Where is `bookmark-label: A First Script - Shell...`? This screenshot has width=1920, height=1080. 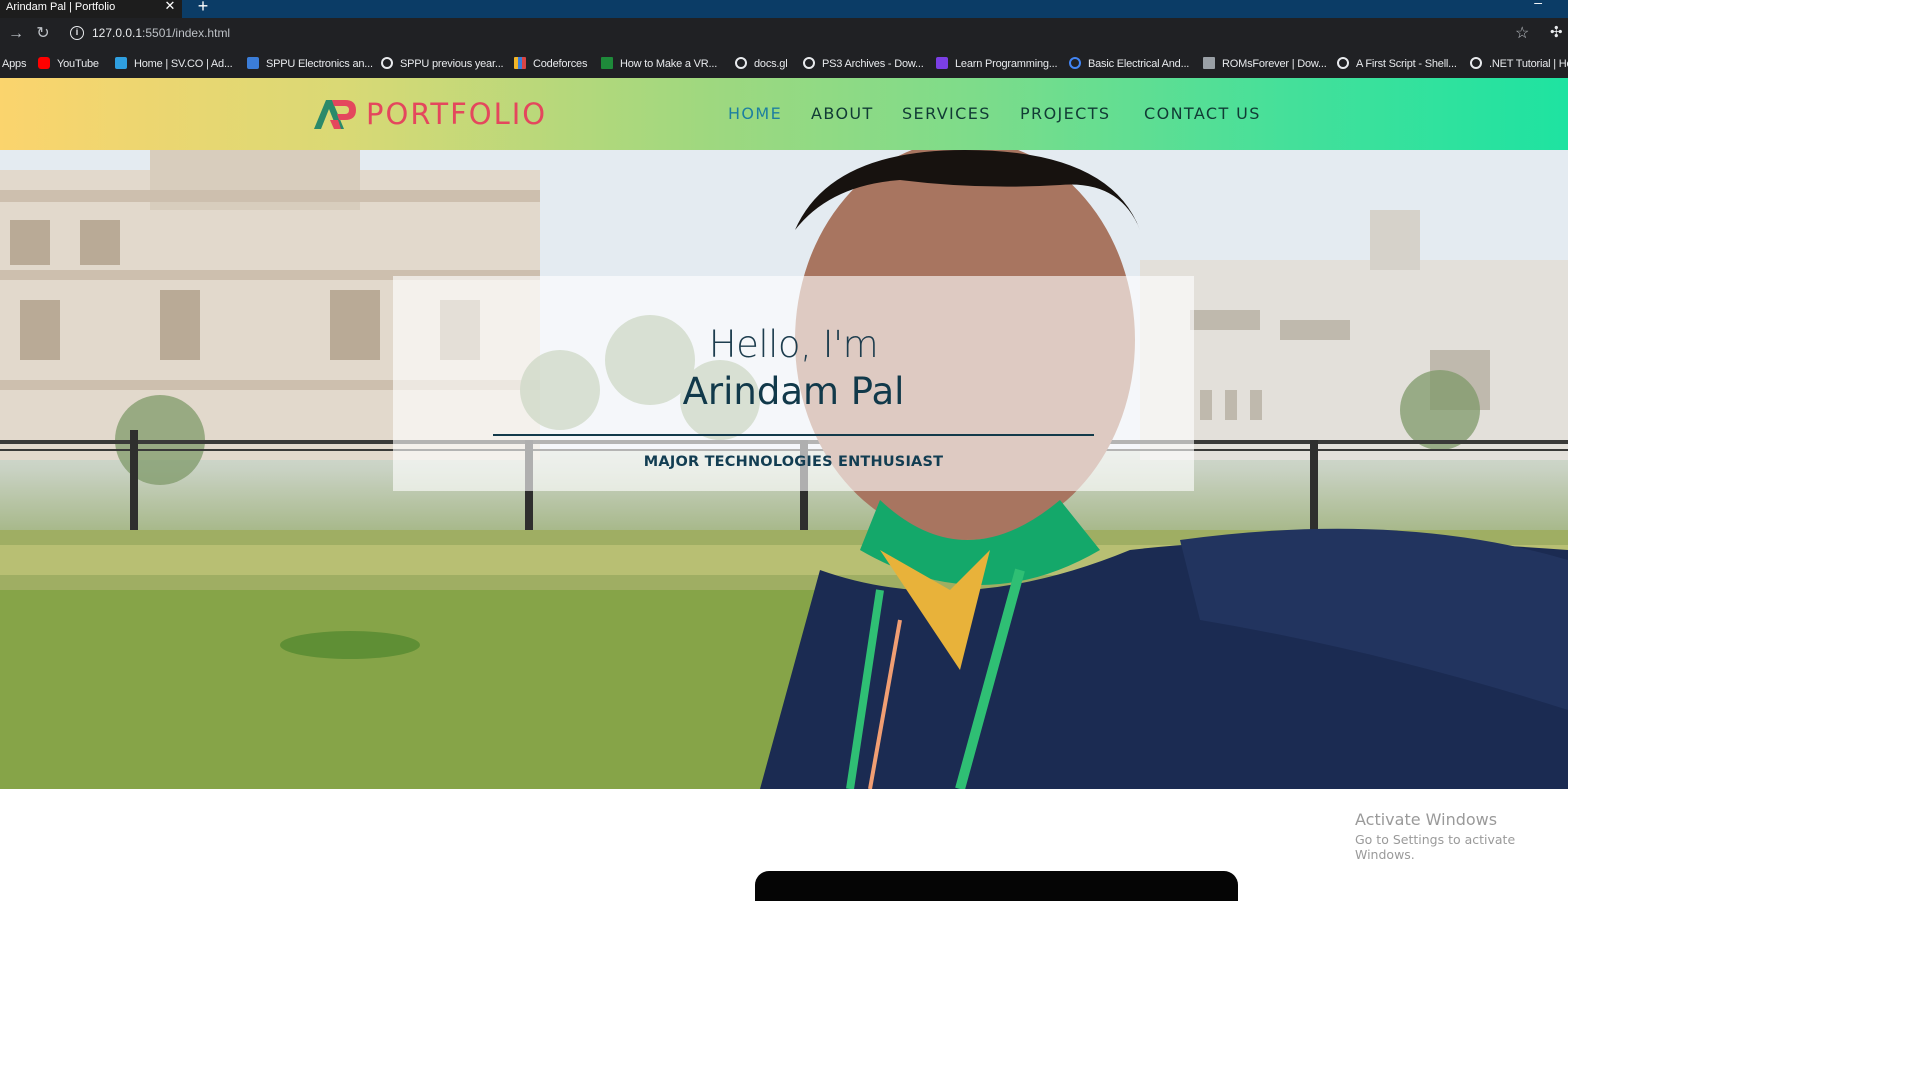
bookmark-label: A First Script - Shell... is located at coordinates (1406, 64).